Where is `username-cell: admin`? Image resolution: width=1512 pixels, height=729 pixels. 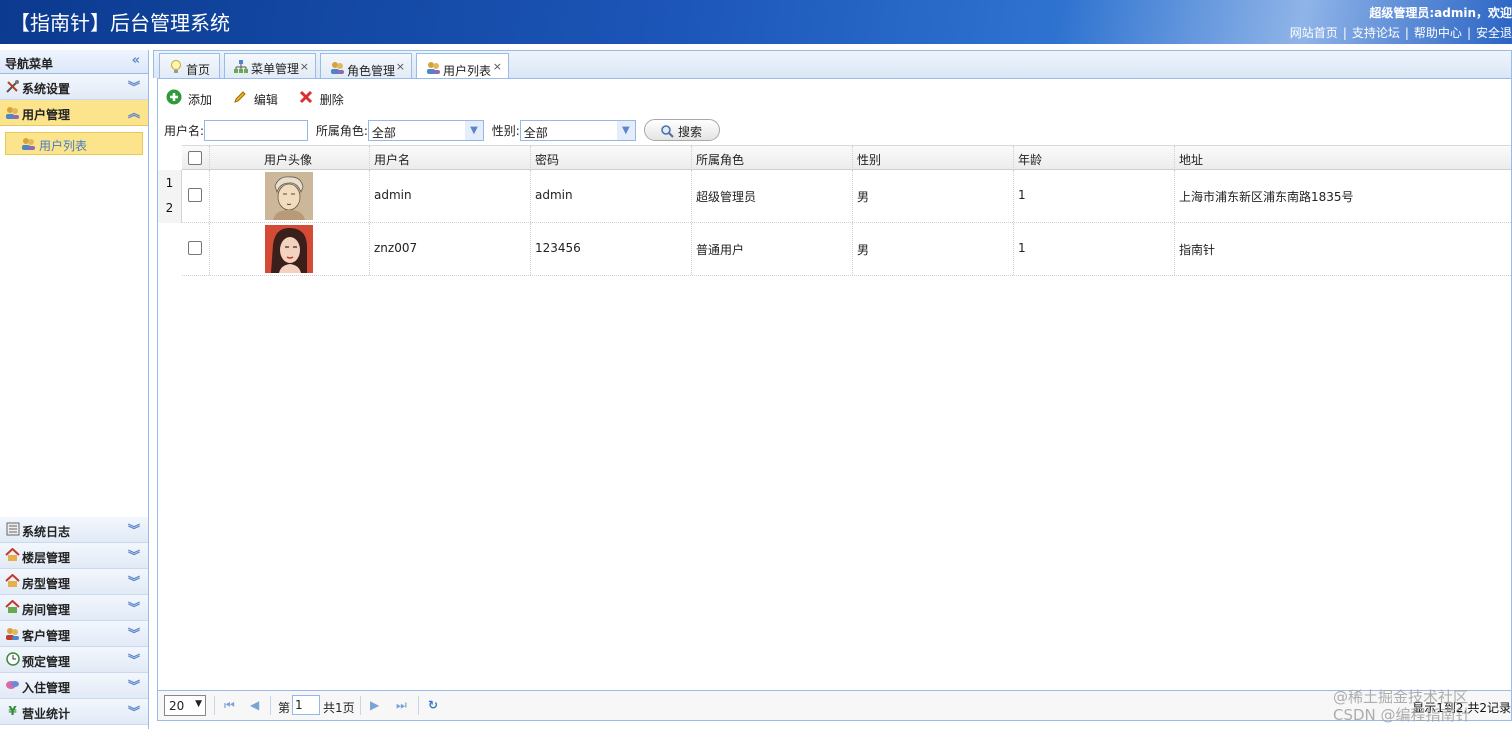 username-cell: admin is located at coordinates (450, 196).